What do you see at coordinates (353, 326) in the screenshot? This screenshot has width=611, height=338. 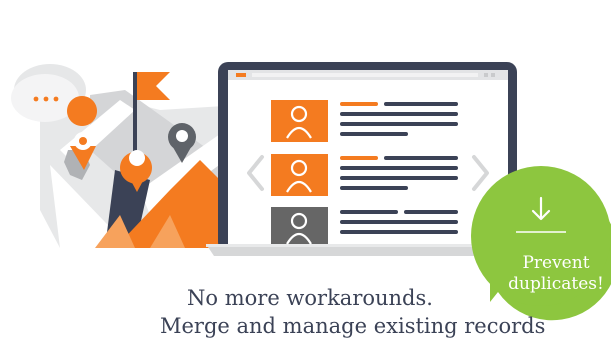 I see `caption-line-2: Merge and manage existing records` at bounding box center [353, 326].